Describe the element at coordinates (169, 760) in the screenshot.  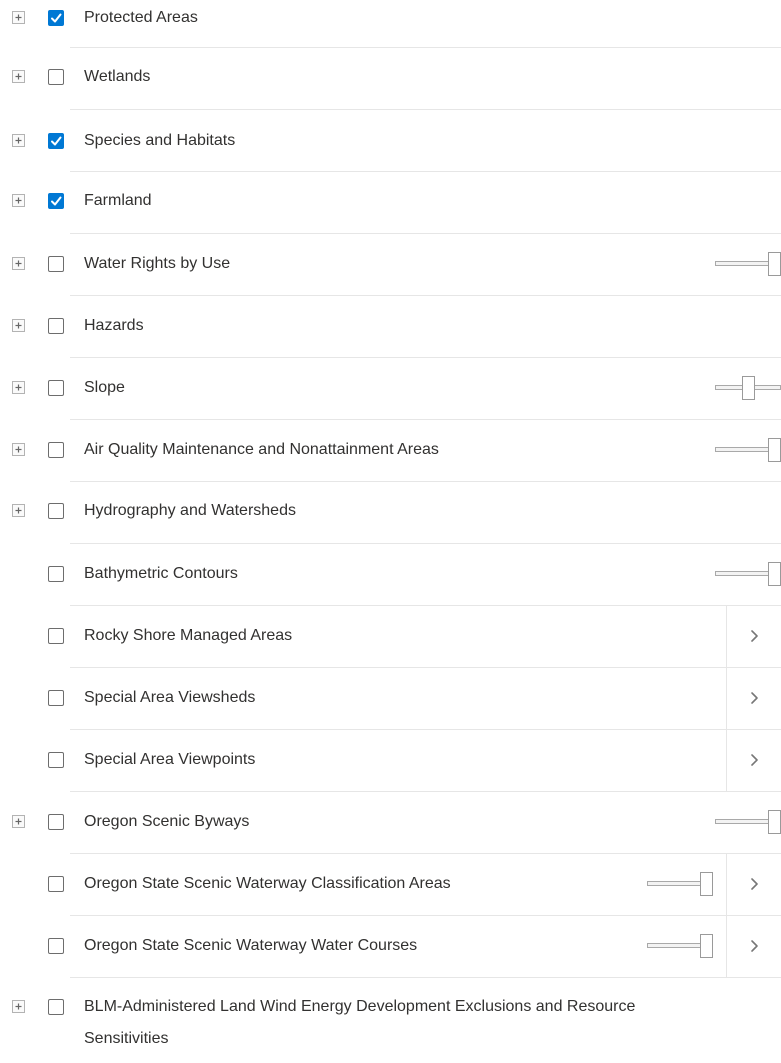
I see `layer-label: Special Area Viewpoints` at that location.